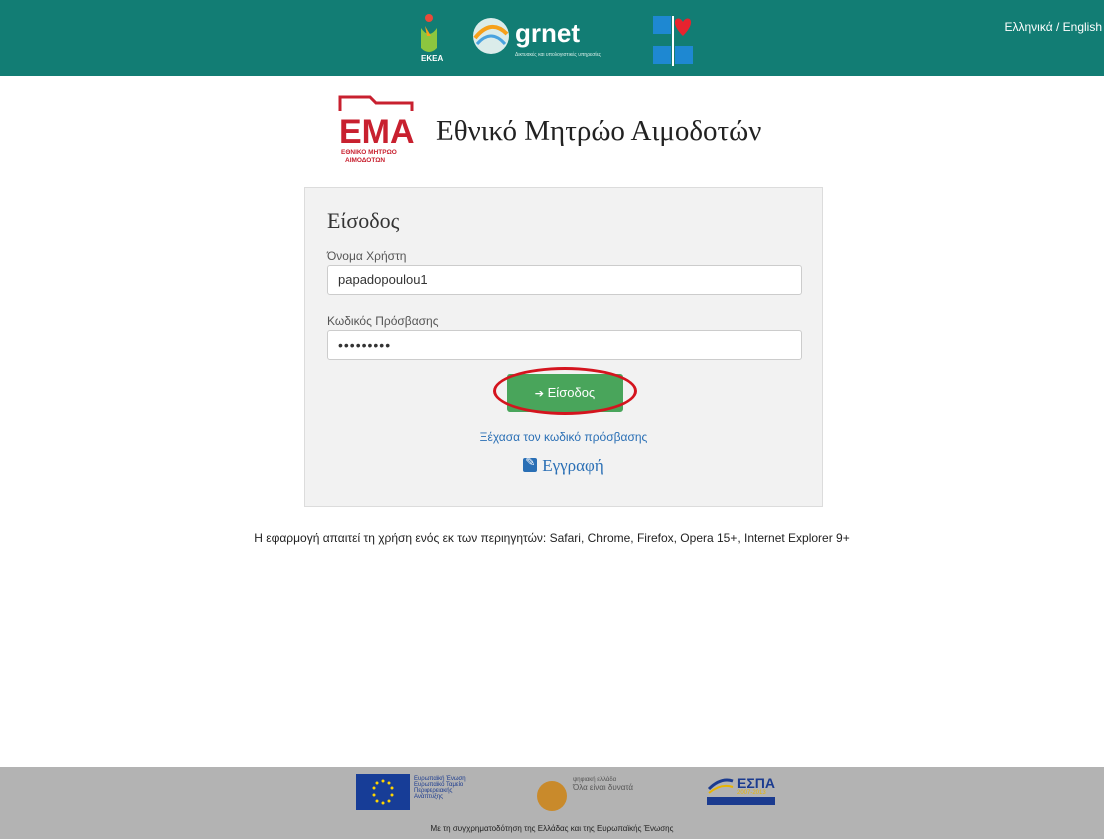 Image resolution: width=1104 pixels, height=839 pixels. Describe the element at coordinates (383, 792) in the screenshot. I see `eu-flag-icon` at that location.